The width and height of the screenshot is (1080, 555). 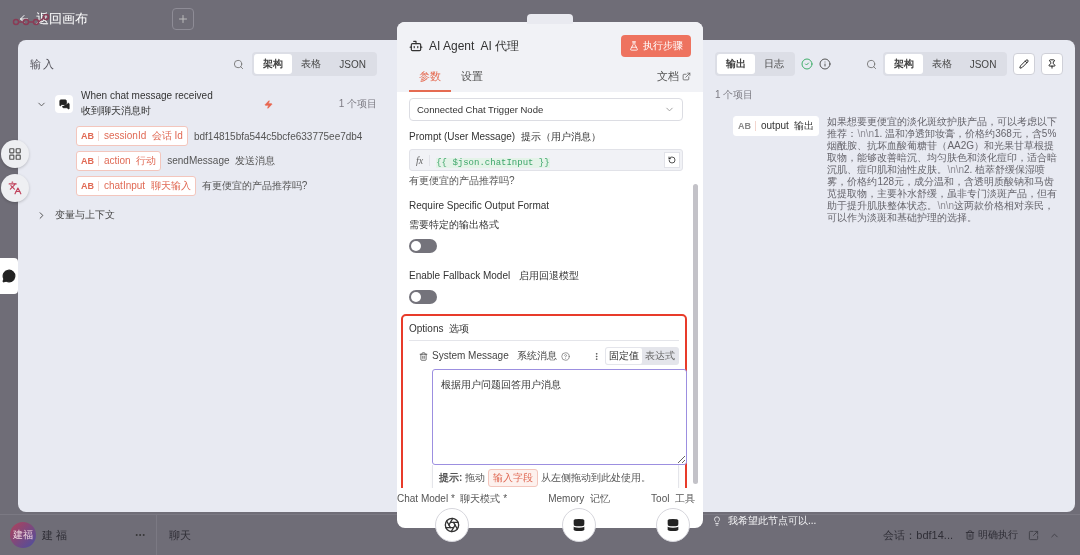 What do you see at coordinates (513, 478) in the screenshot?
I see `field-chip: 输入字段` at bounding box center [513, 478].